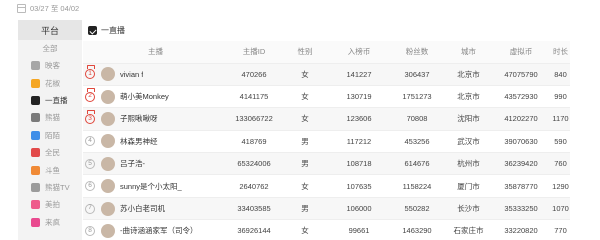 The image size is (600, 240). What do you see at coordinates (417, 142) in the screenshot?
I see `cell-fans: 453256` at bounding box center [417, 142].